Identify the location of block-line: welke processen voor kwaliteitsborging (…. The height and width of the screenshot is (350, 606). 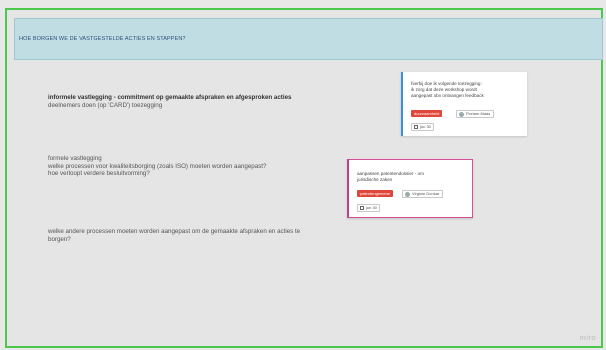
(157, 166).